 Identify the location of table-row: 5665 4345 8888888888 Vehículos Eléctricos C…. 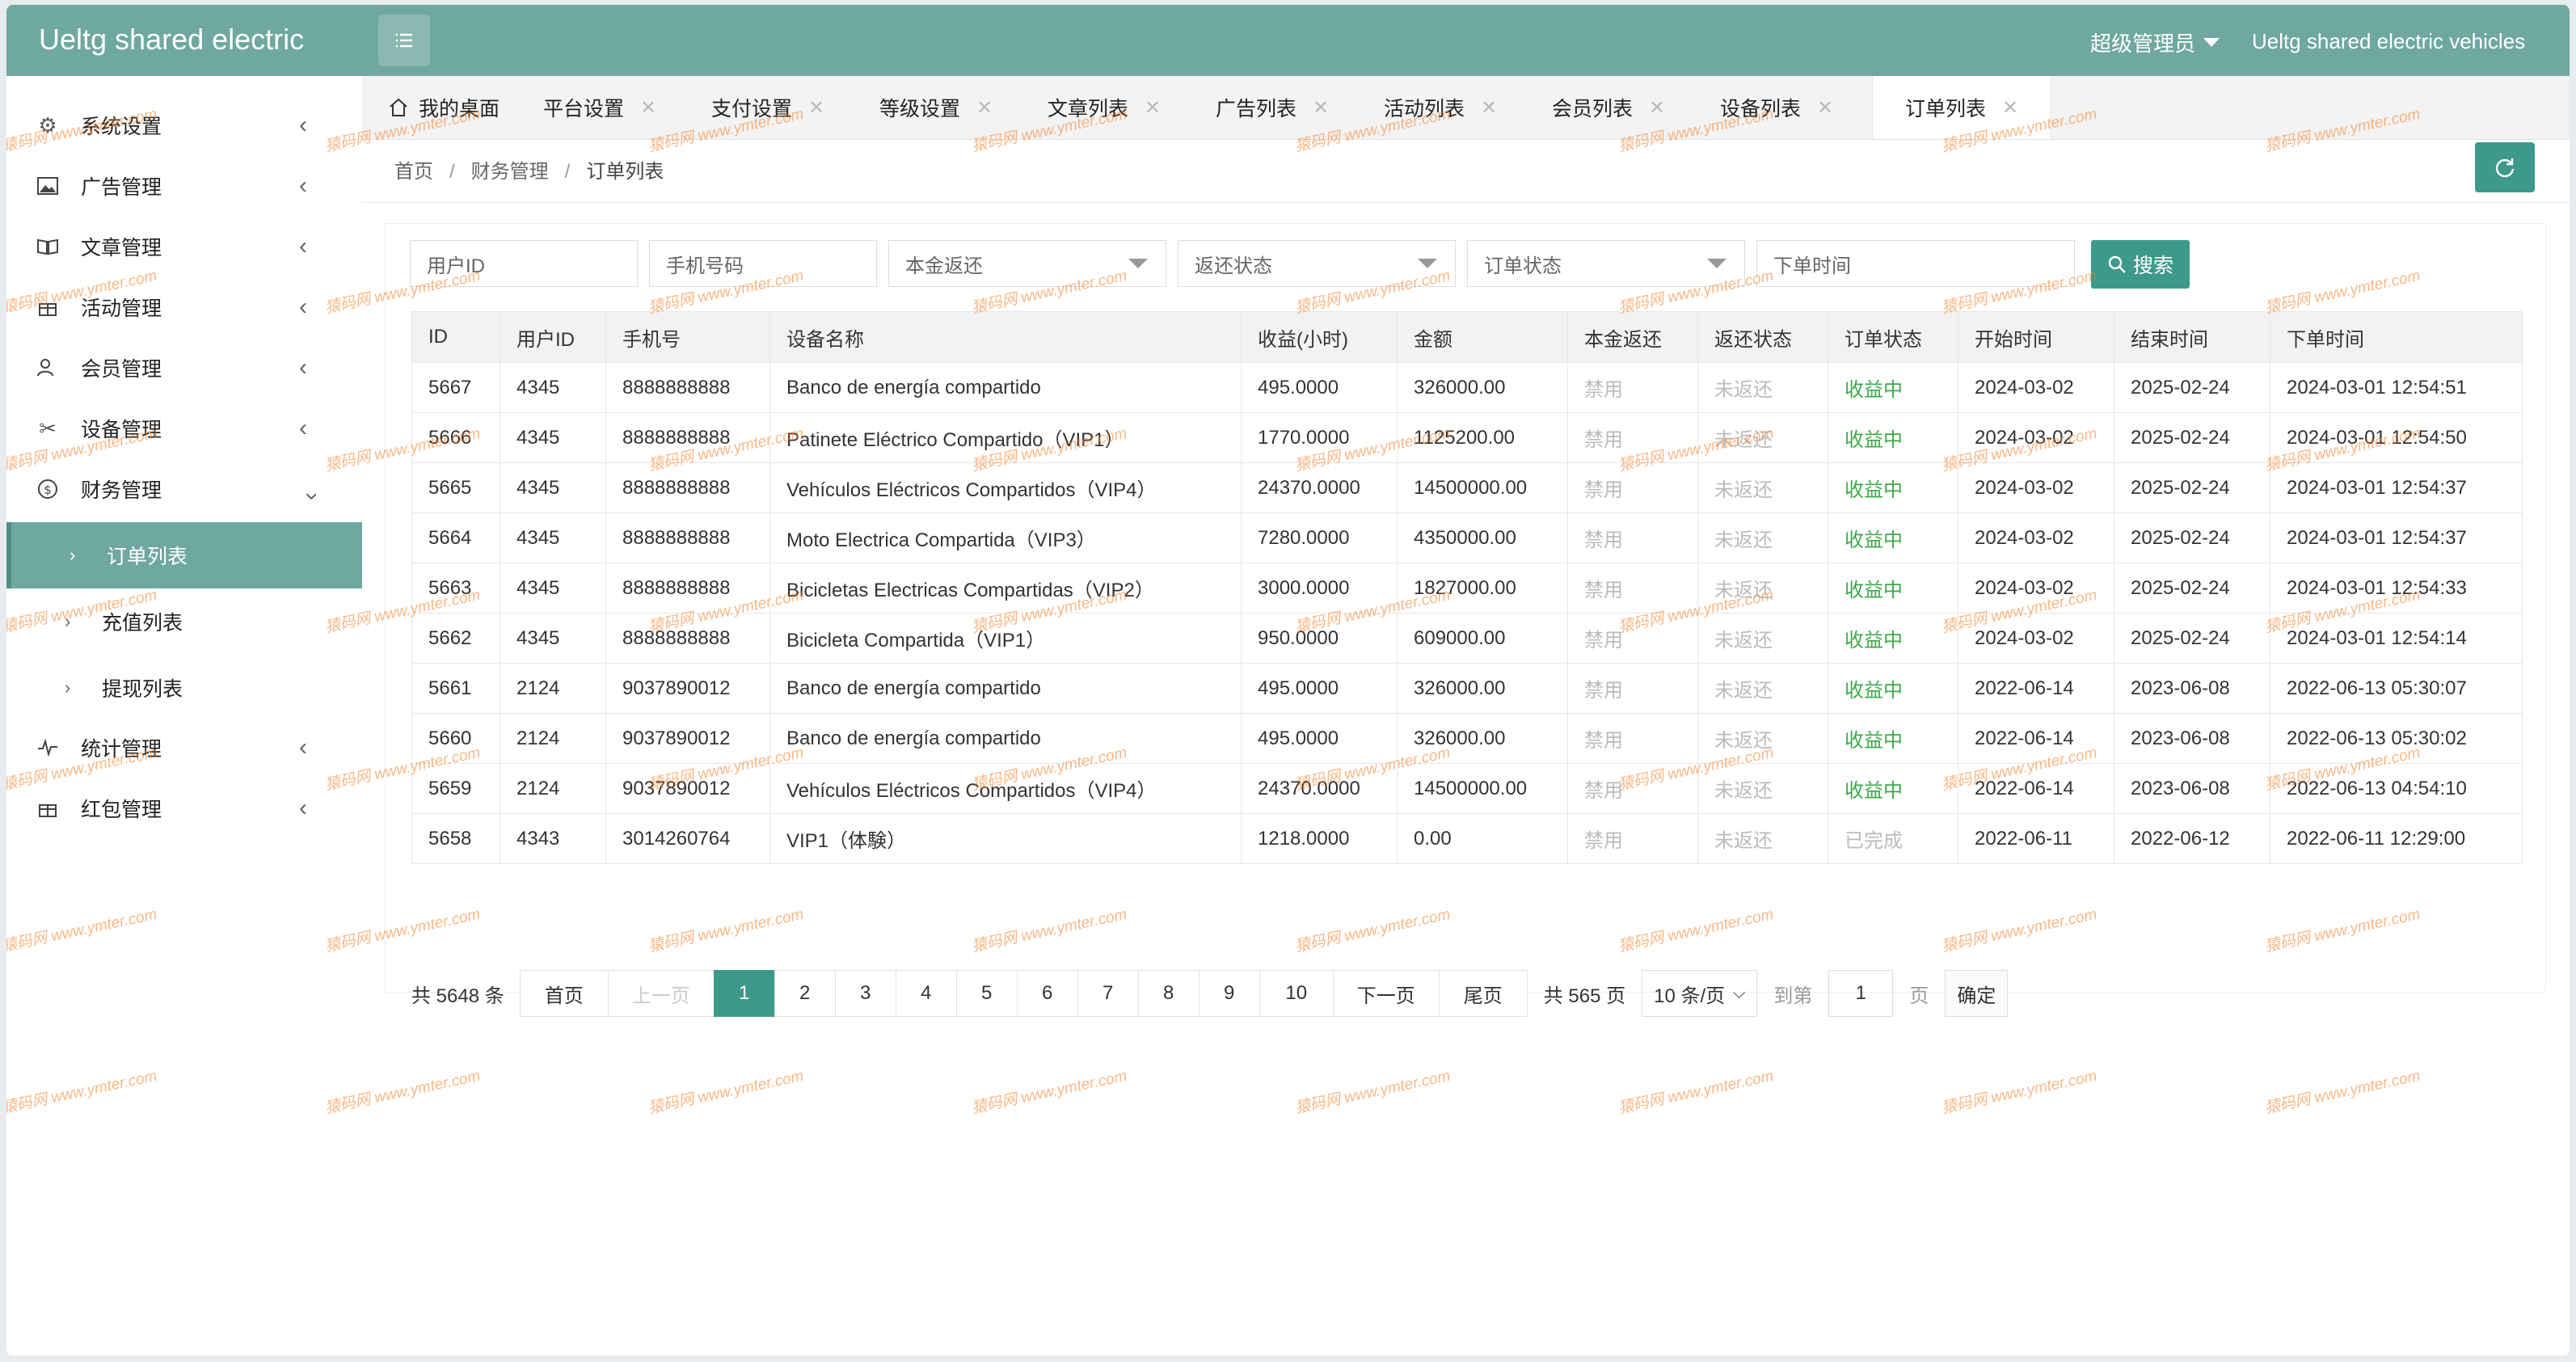
(1467, 487).